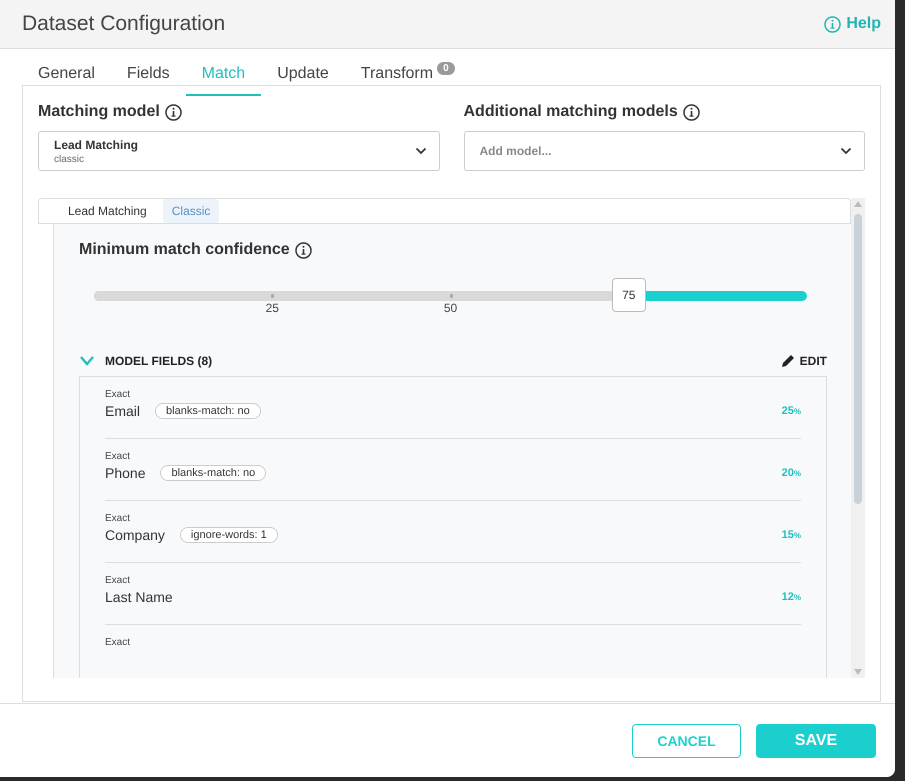 This screenshot has height=781, width=905. I want to click on slider-track, so click(450, 296).